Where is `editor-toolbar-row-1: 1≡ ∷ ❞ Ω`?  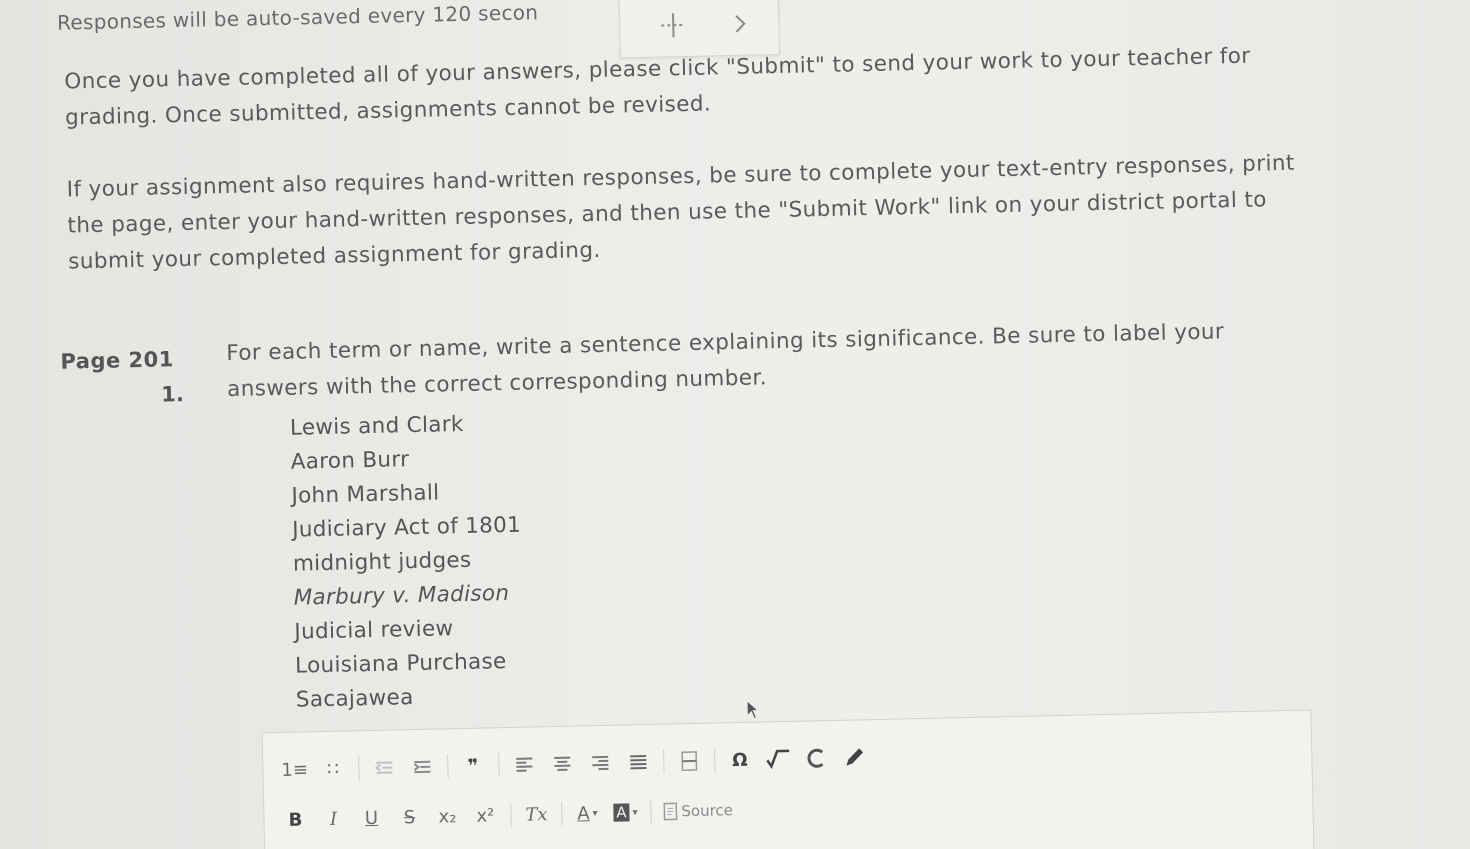
editor-toolbar-row-1: 1≡ ∷ ❞ Ω is located at coordinates (580, 763).